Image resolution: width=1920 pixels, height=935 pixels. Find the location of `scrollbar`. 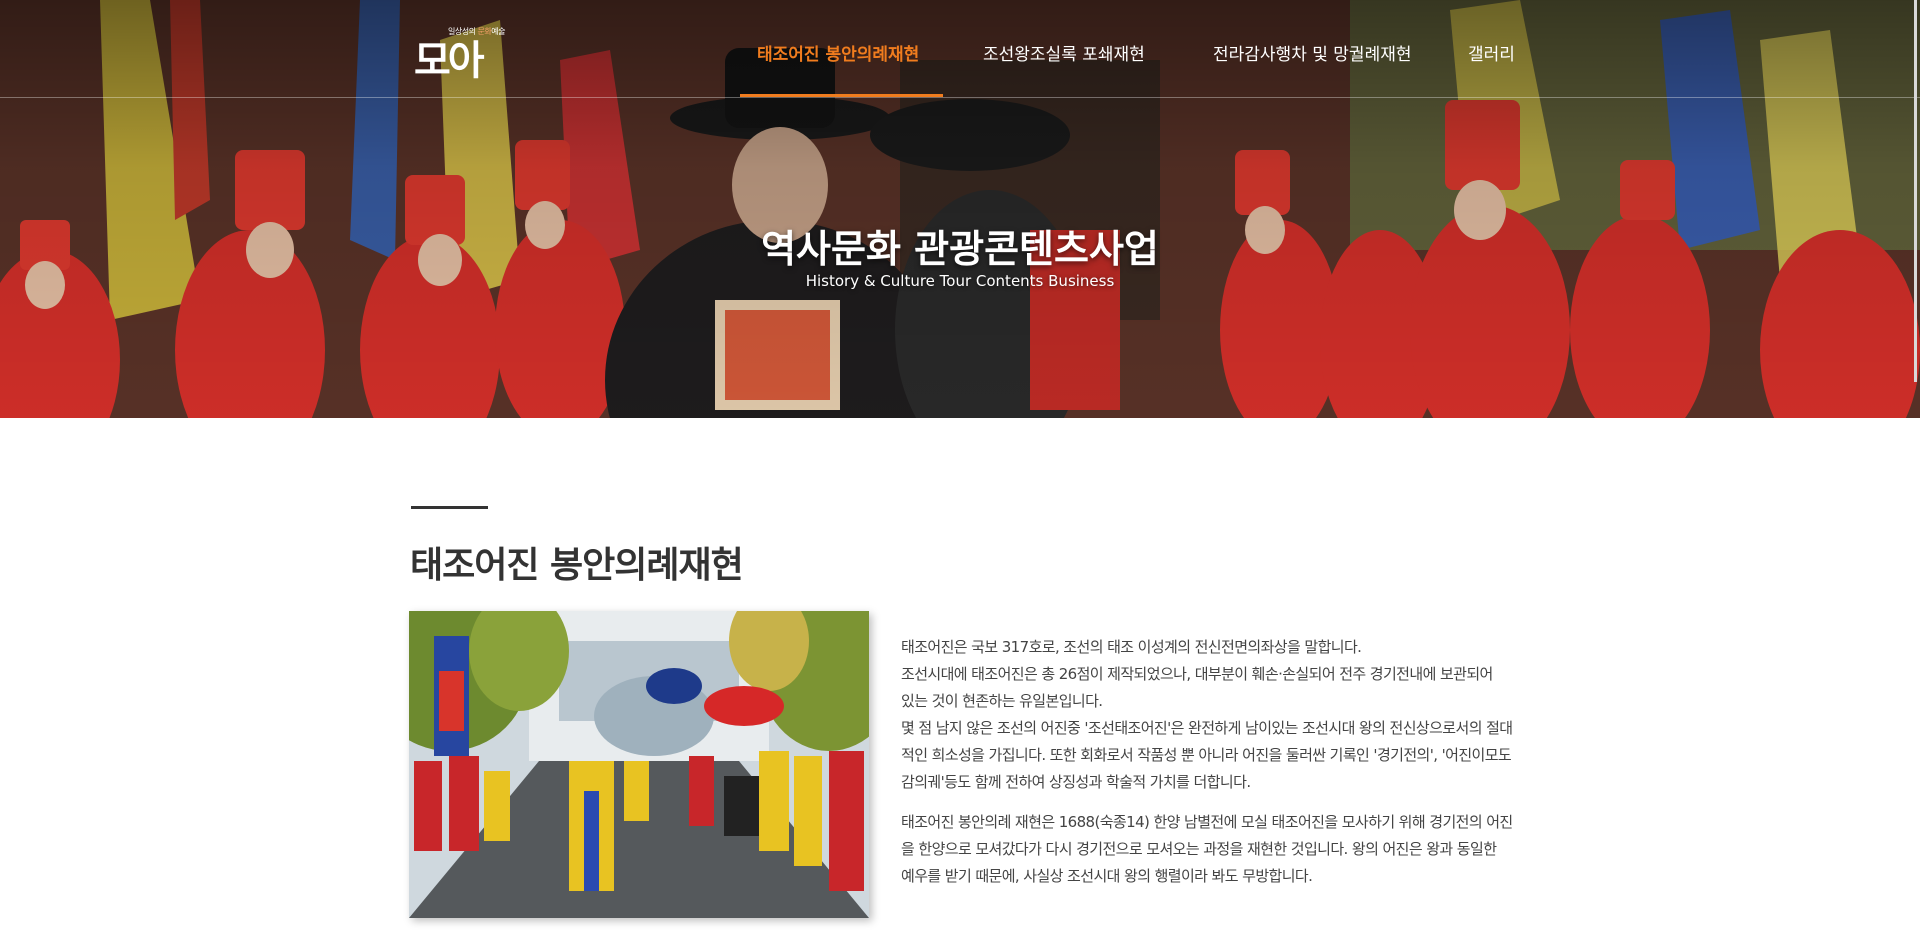

scrollbar is located at coordinates (1915, 191).